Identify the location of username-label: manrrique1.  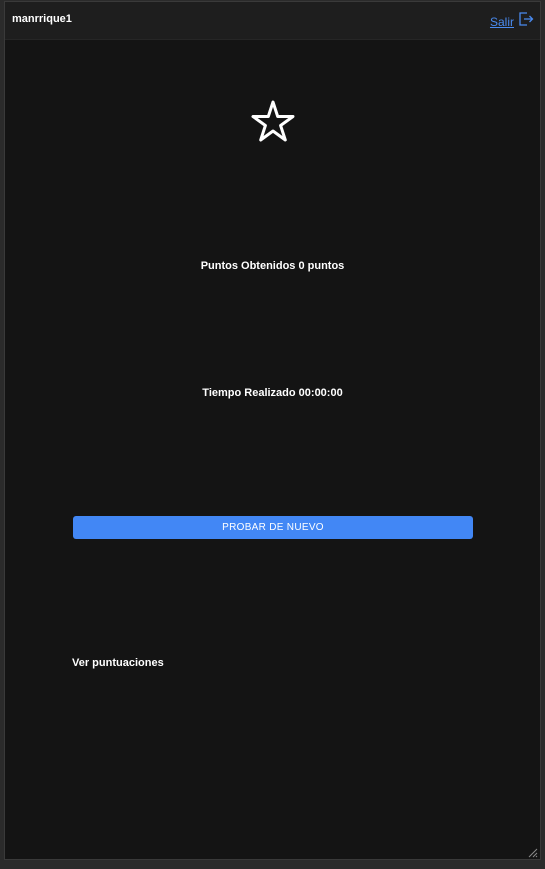
(42, 19).